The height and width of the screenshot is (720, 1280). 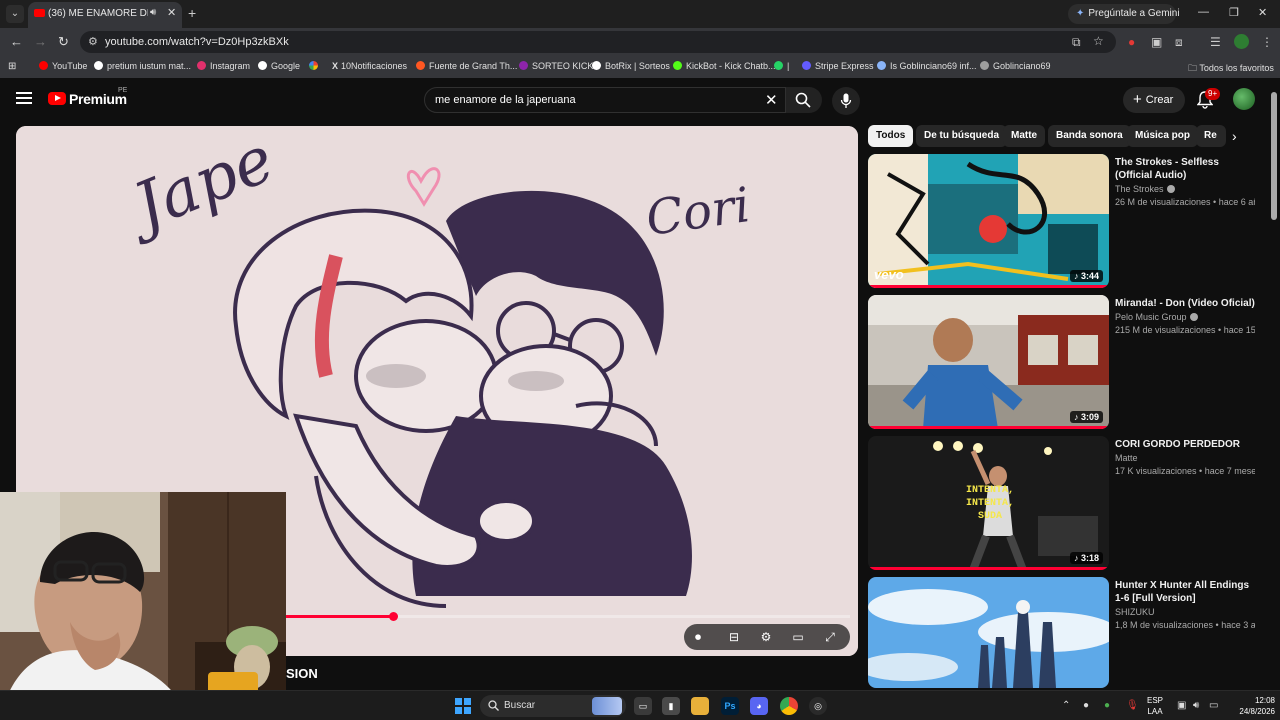 I want to click on obs-icon: ◎, so click(x=818, y=706).